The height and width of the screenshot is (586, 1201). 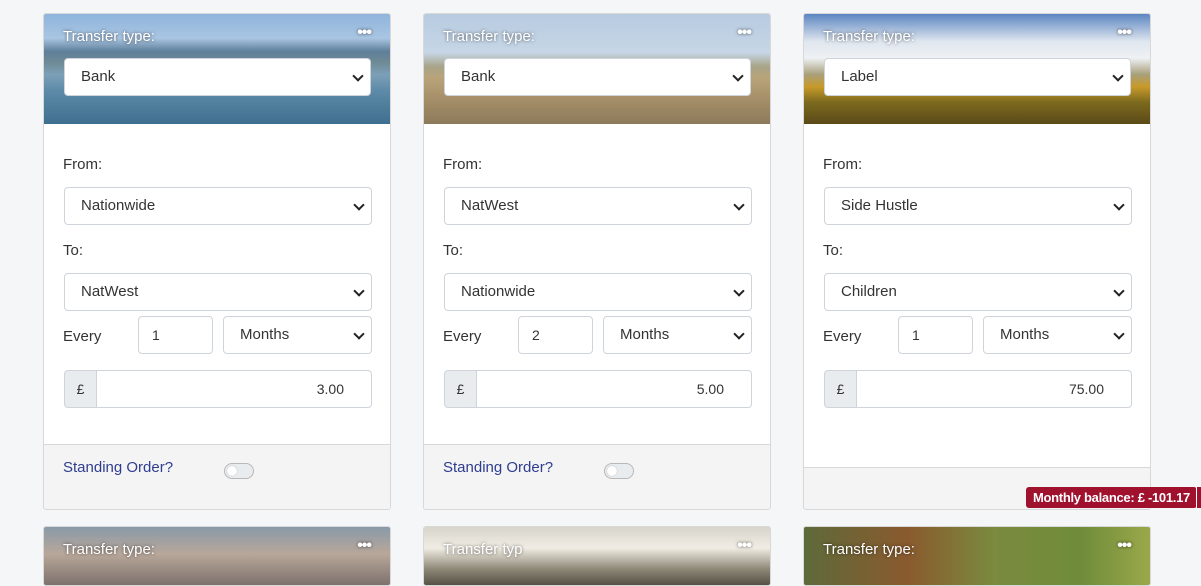 I want to click on to-value: Nationwide, so click(x=498, y=291).